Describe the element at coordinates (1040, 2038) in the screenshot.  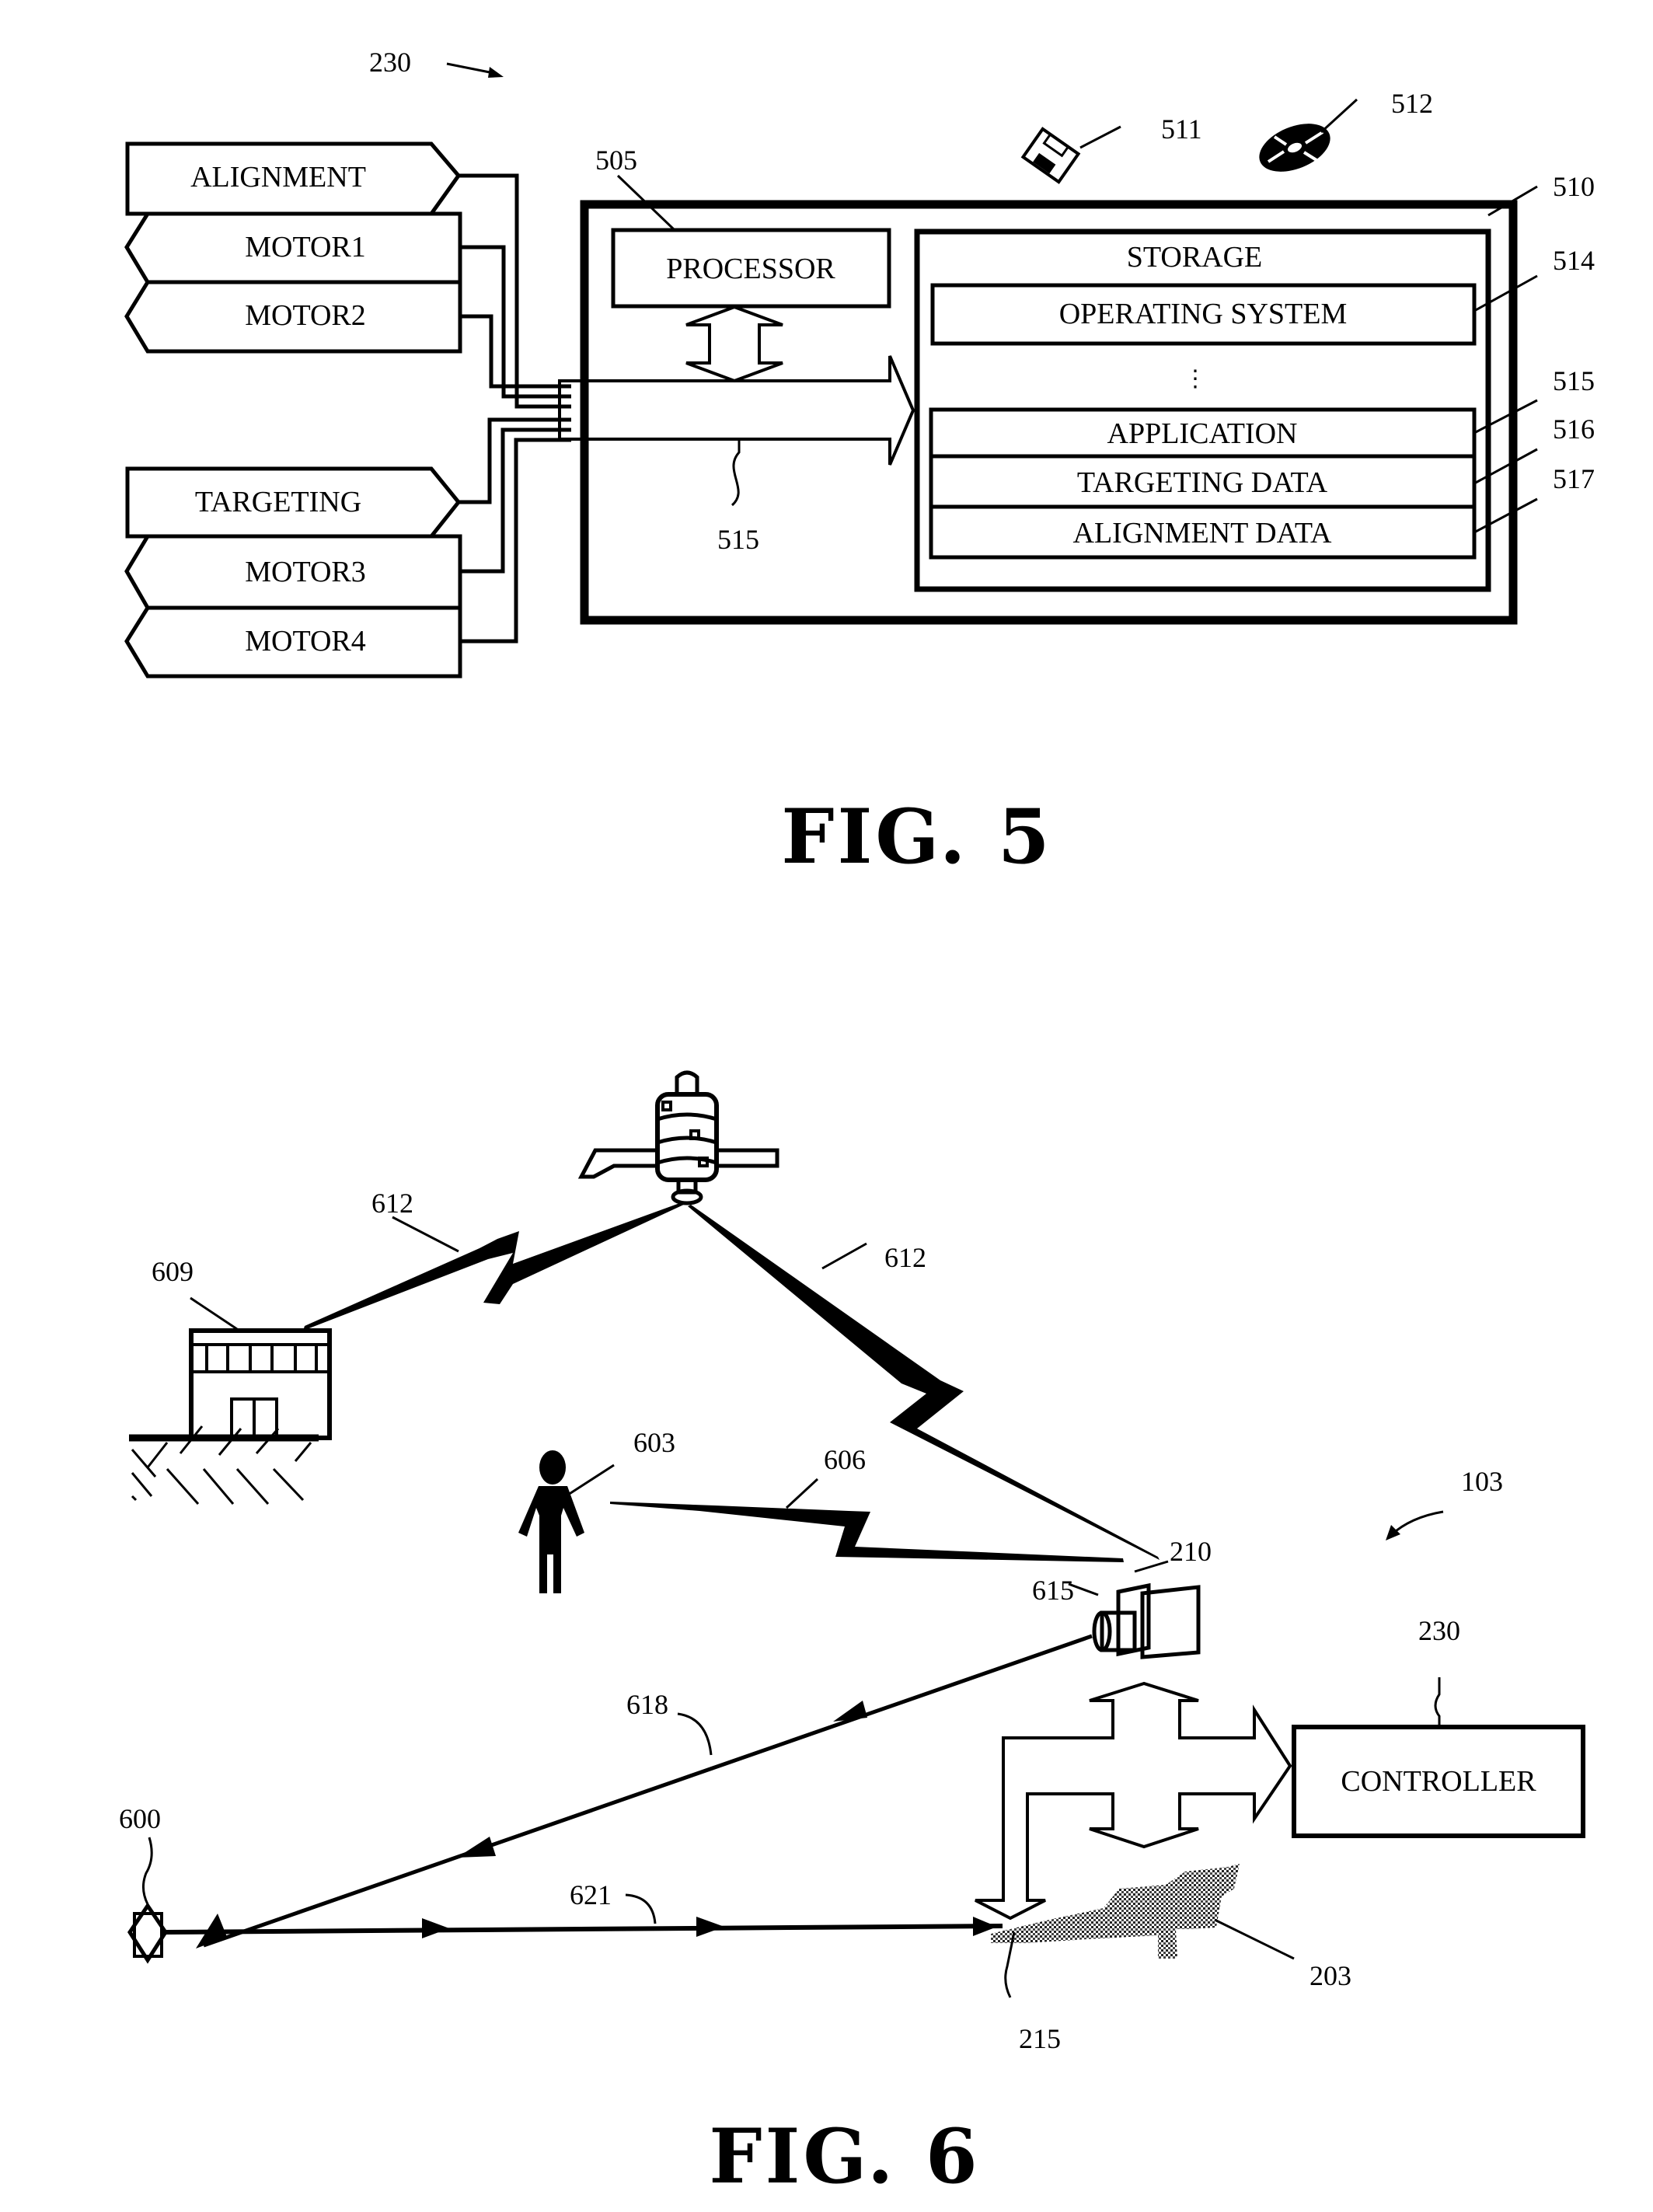
I see `ref-215: 215` at that location.